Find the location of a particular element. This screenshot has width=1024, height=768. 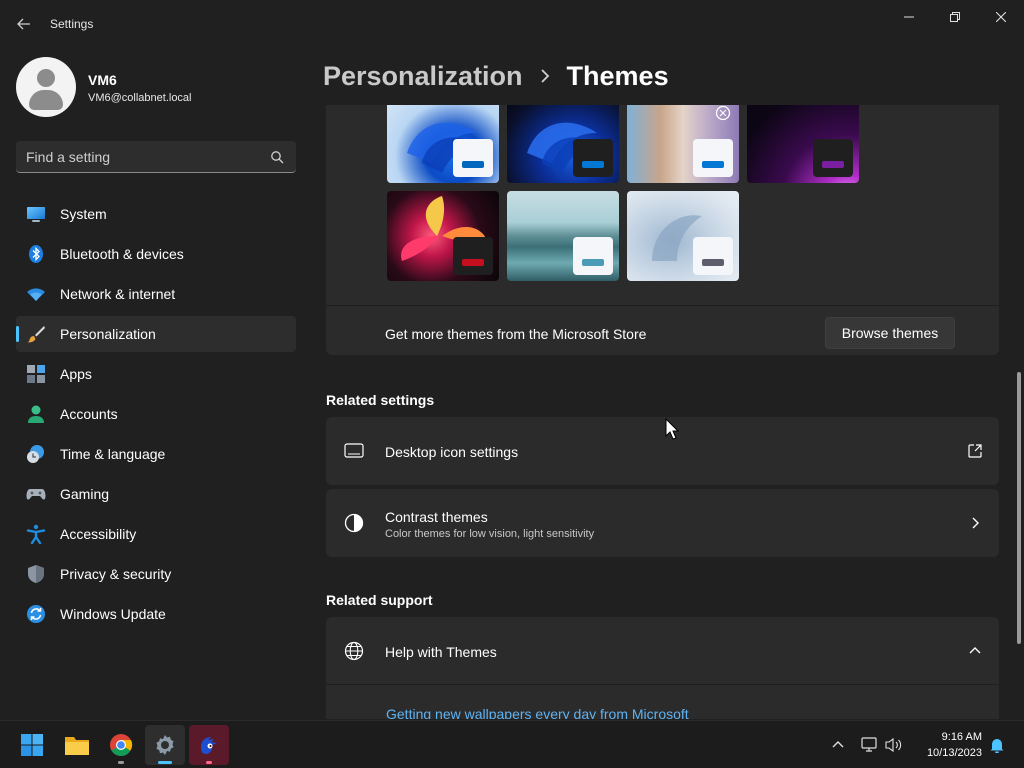

file-explorer-icon is located at coordinates (77, 746).